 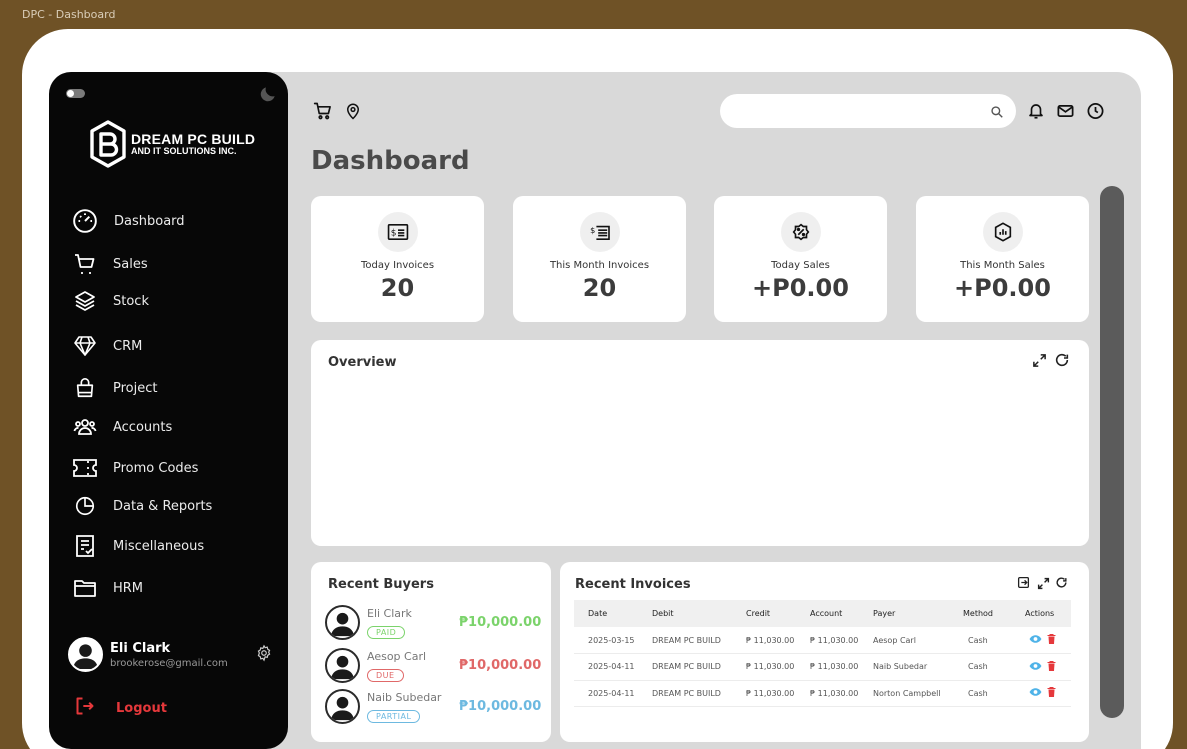 I want to click on logout-button: Logout, so click(x=121, y=708).